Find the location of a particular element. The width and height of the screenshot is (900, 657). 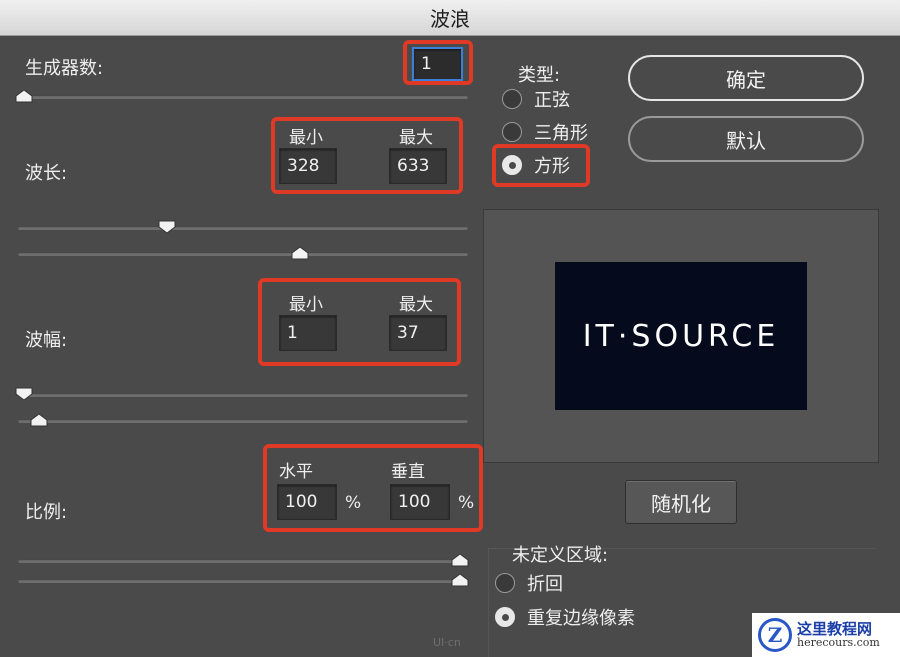

amplitude-max-thumb is located at coordinates (39, 420).